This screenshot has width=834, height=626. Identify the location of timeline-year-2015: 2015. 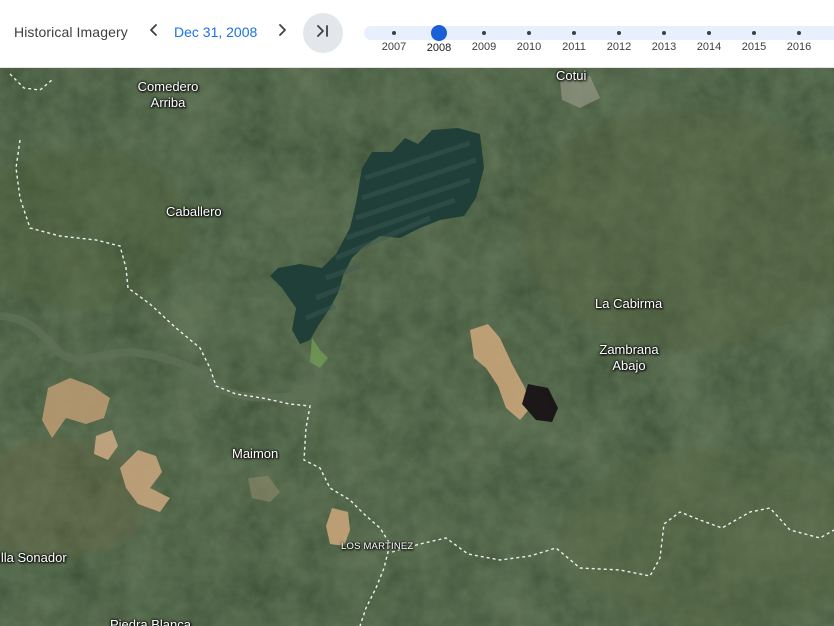
(754, 38).